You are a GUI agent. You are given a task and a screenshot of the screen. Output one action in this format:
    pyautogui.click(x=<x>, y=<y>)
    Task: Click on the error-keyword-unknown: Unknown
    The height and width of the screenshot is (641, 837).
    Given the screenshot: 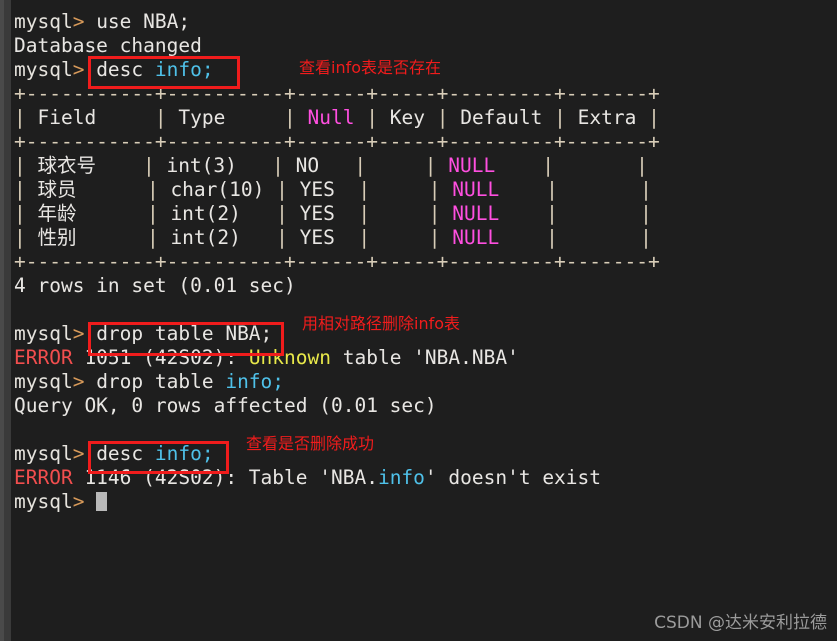 What is the action you would take?
    pyautogui.click(x=289, y=357)
    